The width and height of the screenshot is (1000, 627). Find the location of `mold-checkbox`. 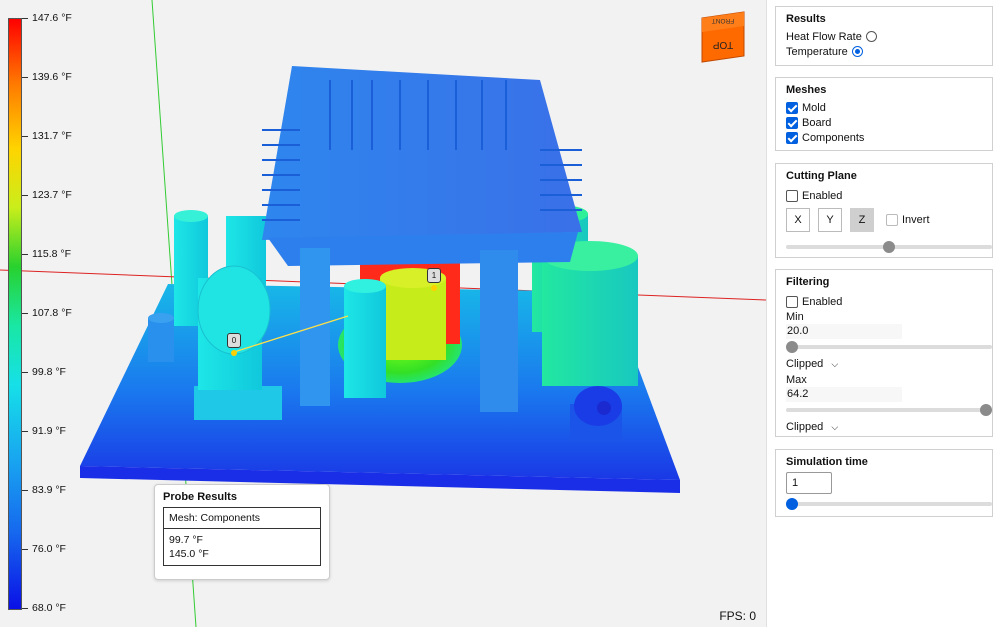

mold-checkbox is located at coordinates (792, 107).